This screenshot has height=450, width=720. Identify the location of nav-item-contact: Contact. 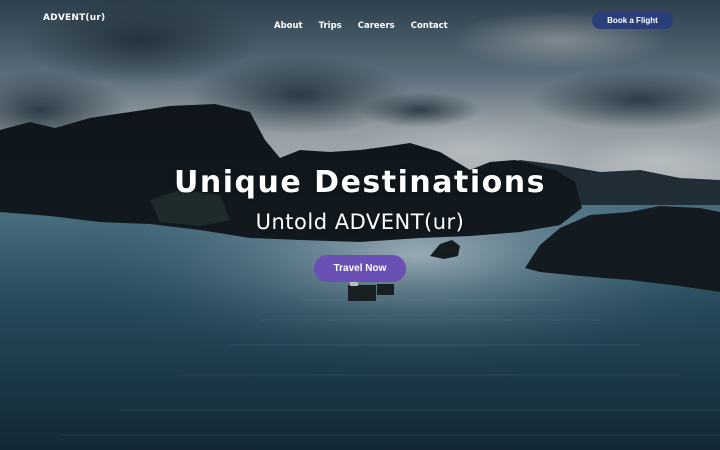
(437, 22).